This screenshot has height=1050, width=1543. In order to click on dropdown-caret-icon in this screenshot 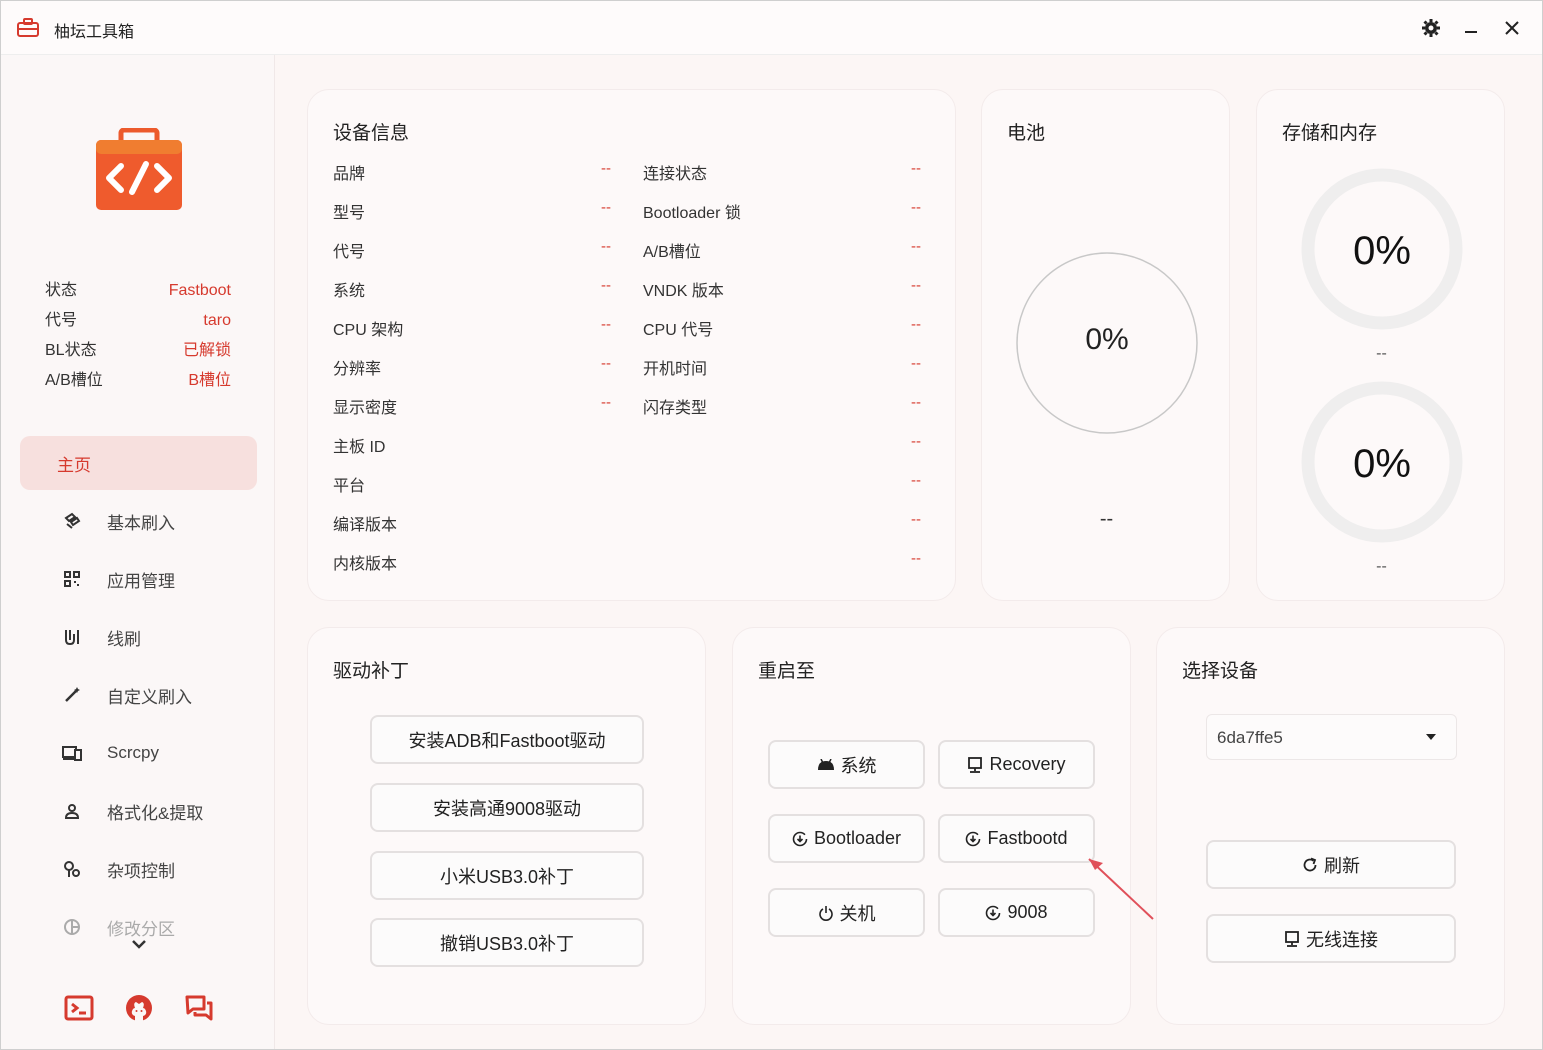, I will do `click(1431, 737)`.